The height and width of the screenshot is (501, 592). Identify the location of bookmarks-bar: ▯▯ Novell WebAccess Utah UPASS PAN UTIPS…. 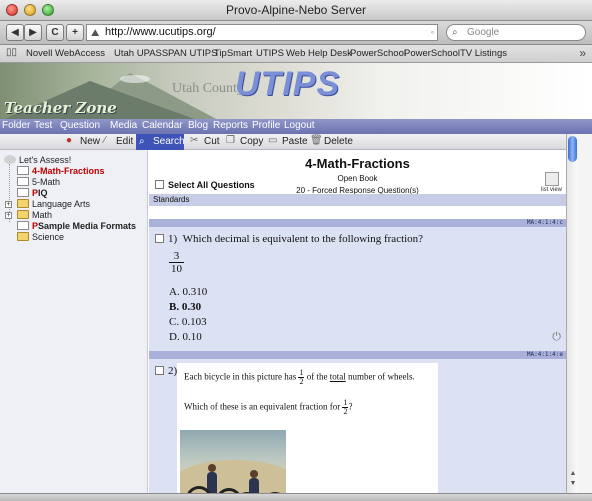
(296, 54).